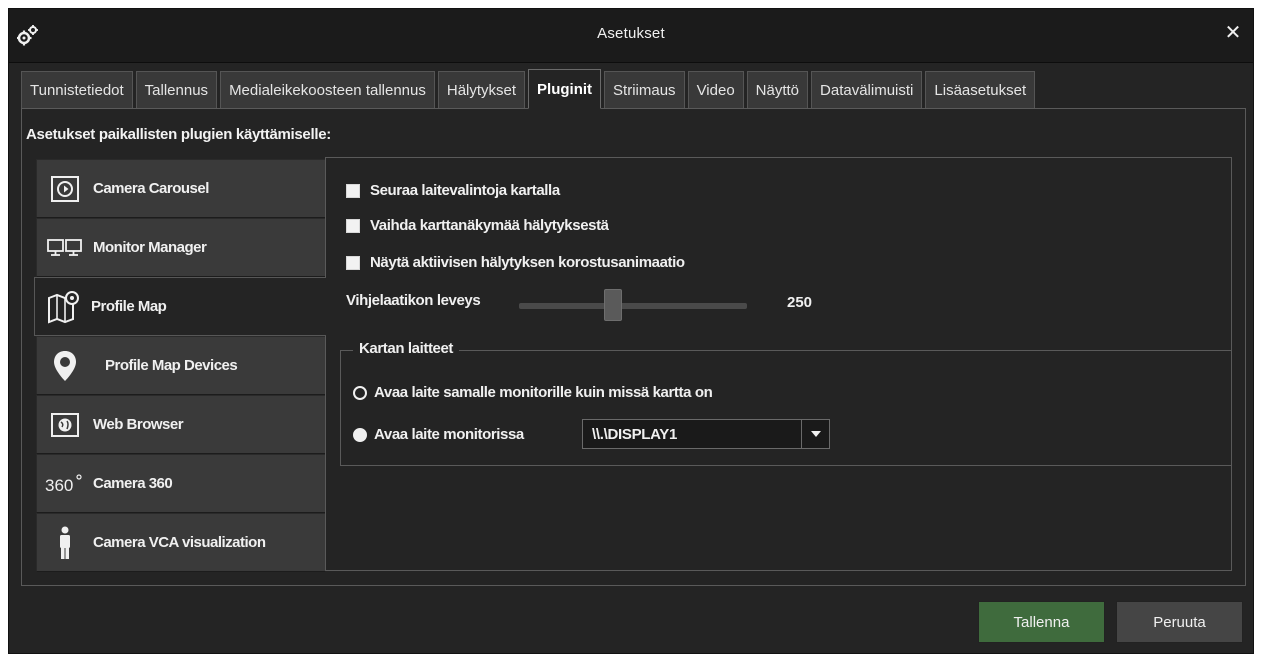 The width and height of the screenshot is (1261, 658). I want to click on tab-halytykset: Hälytykset, so click(481, 90).